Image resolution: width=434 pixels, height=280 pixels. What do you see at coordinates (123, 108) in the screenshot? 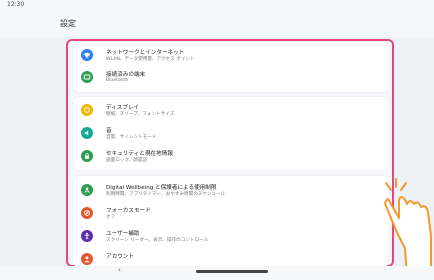
I see `setting-label: ディスプレイ` at bounding box center [123, 108].